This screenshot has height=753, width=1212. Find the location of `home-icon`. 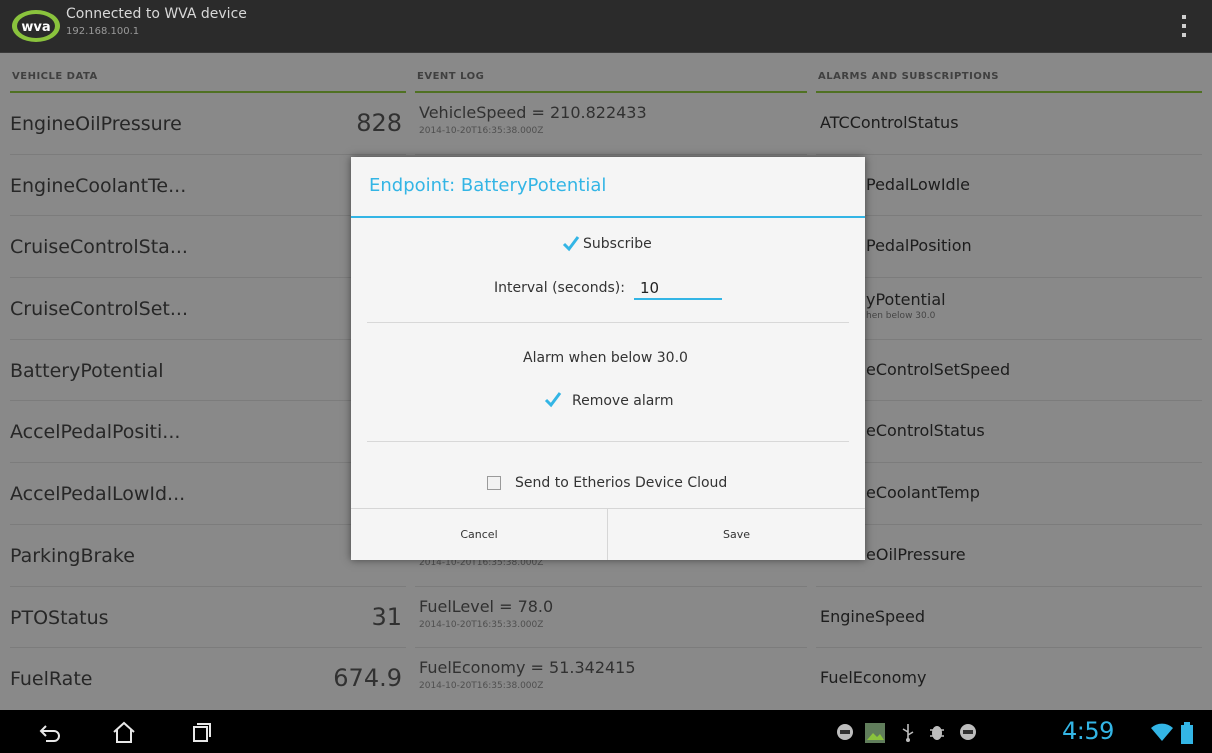

home-icon is located at coordinates (124, 732).